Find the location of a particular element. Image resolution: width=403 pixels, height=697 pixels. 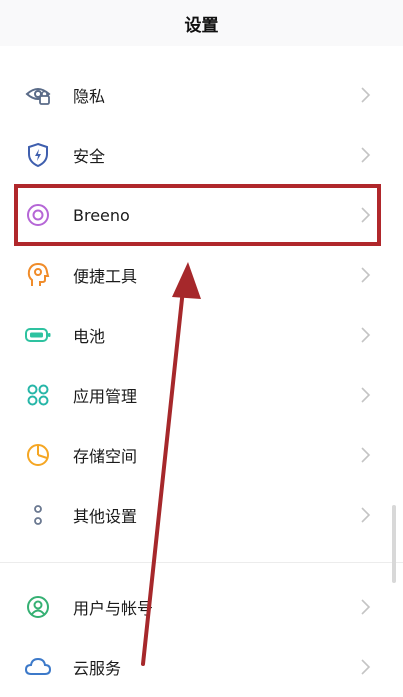

settings-item-label: 云服务 is located at coordinates (97, 668).